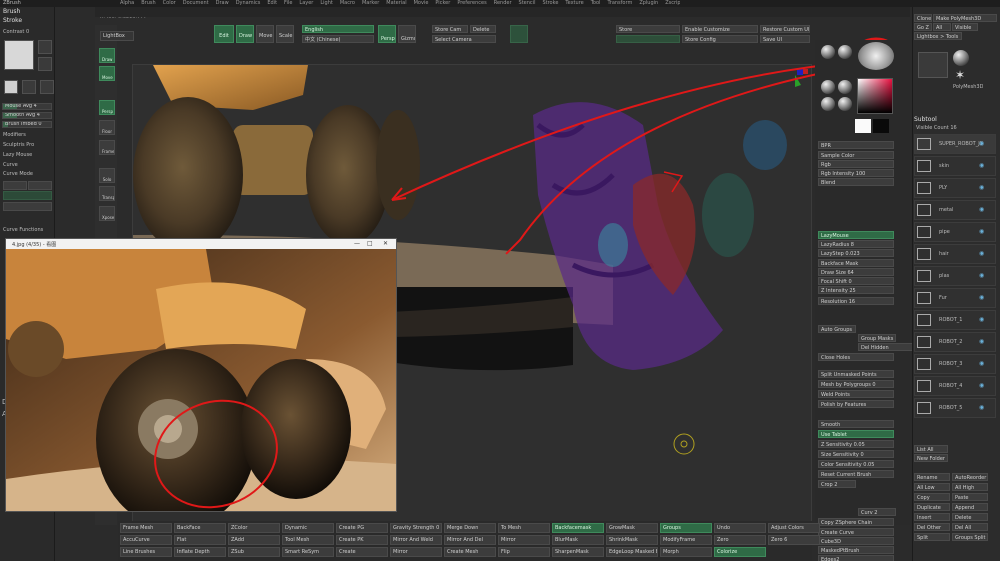 The height and width of the screenshot is (561, 1000). What do you see at coordinates (856, 444) in the screenshot?
I see `prop-z-sensitivity-0-05: Z Sensitivity 0.05` at bounding box center [856, 444].